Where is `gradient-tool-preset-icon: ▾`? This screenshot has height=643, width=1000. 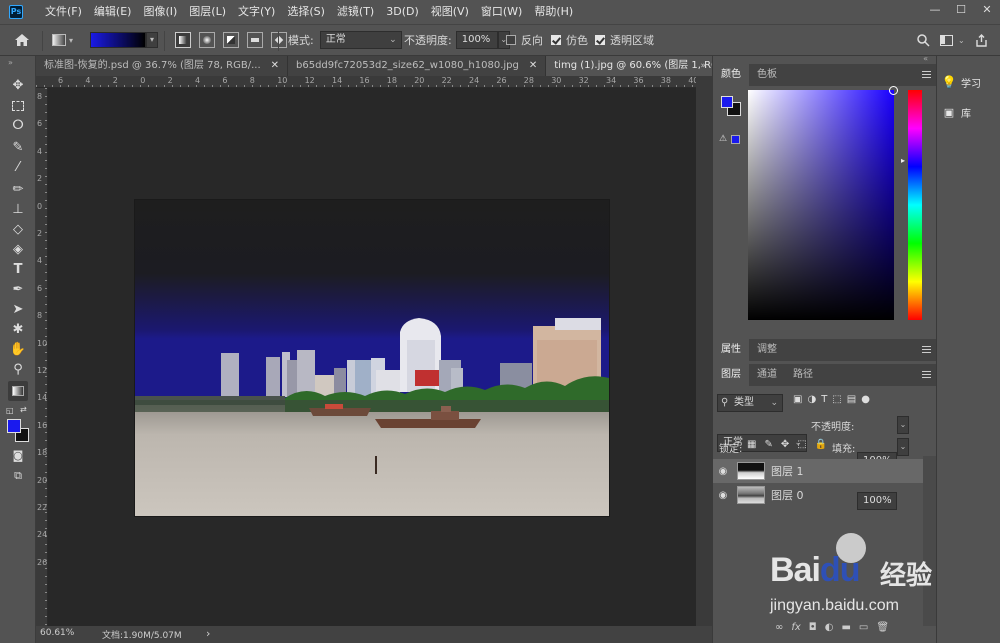 gradient-tool-preset-icon: ▾ is located at coordinates (62, 40).